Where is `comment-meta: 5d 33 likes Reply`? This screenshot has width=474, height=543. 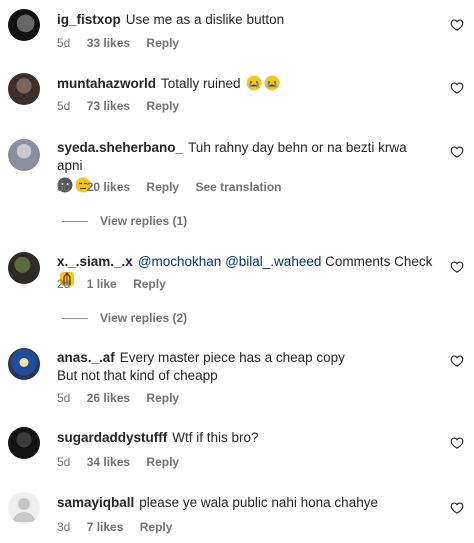 comment-meta: 5d 33 likes Reply is located at coordinates (124, 43).